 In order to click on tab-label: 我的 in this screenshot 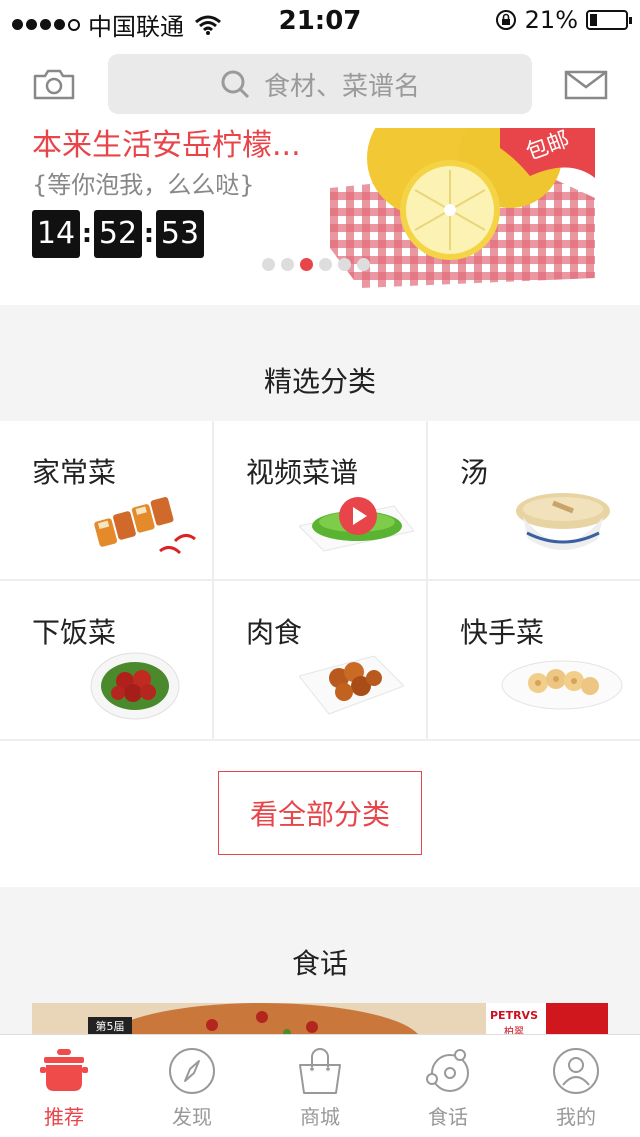, I will do `click(576, 1117)`.